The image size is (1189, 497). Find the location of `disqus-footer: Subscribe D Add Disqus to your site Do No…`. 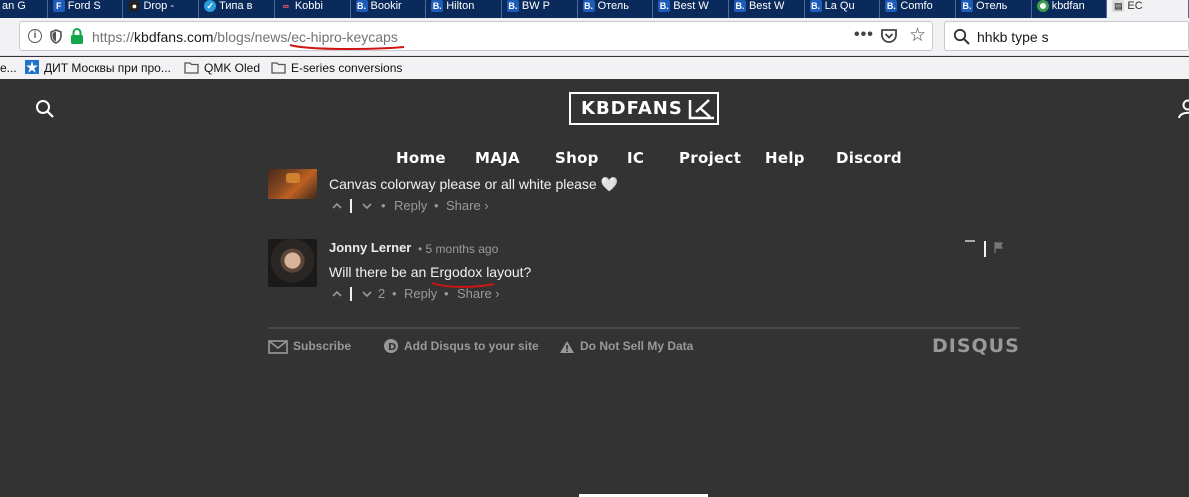

disqus-footer: Subscribe D Add Disqus to your site Do No… is located at coordinates (644, 347).